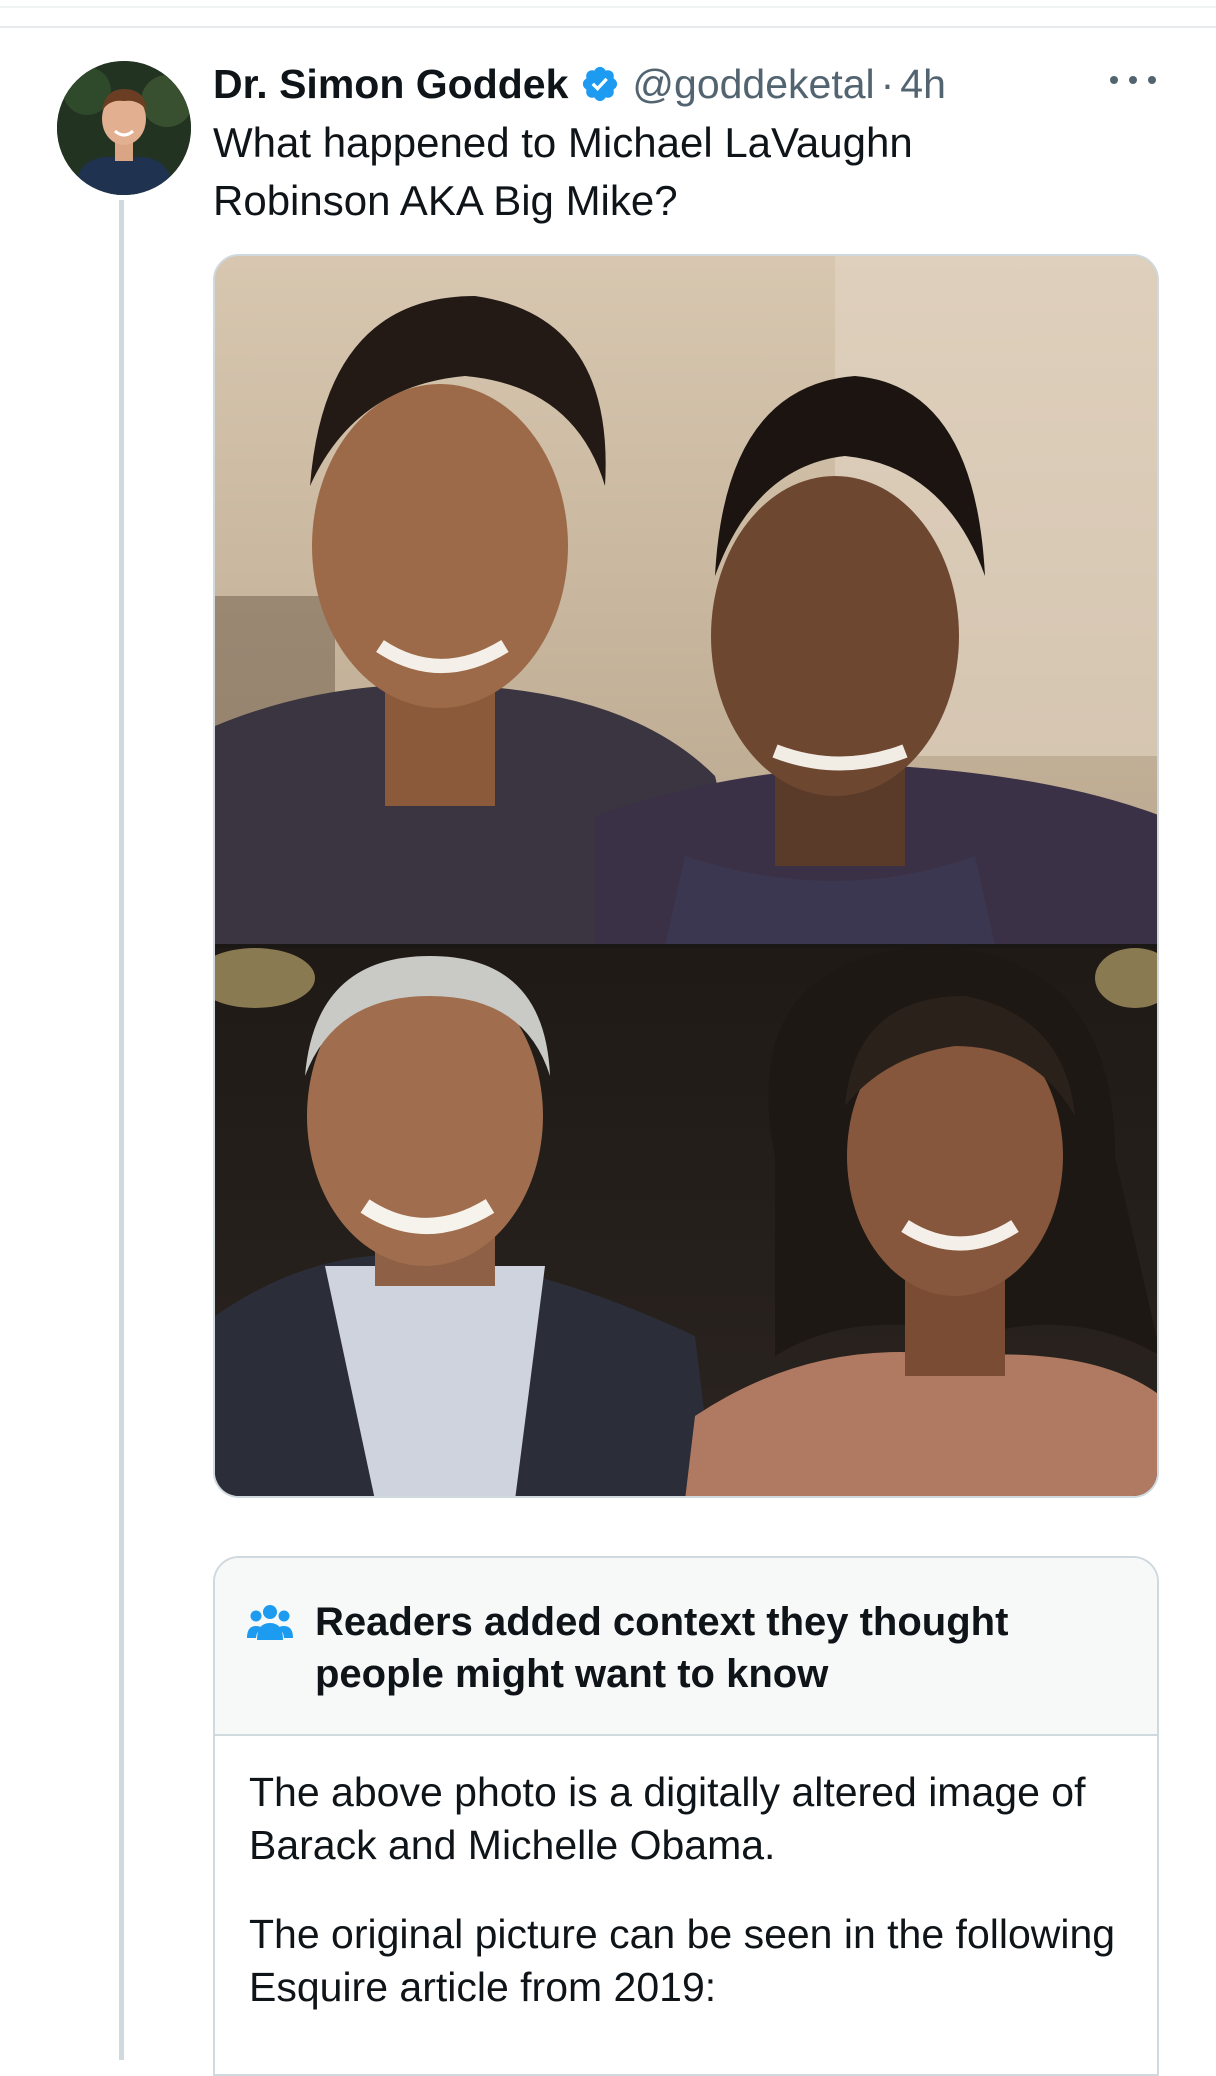 The width and height of the screenshot is (1216, 2076). Describe the element at coordinates (121, 1130) in the screenshot. I see `thread-connector-line` at that location.